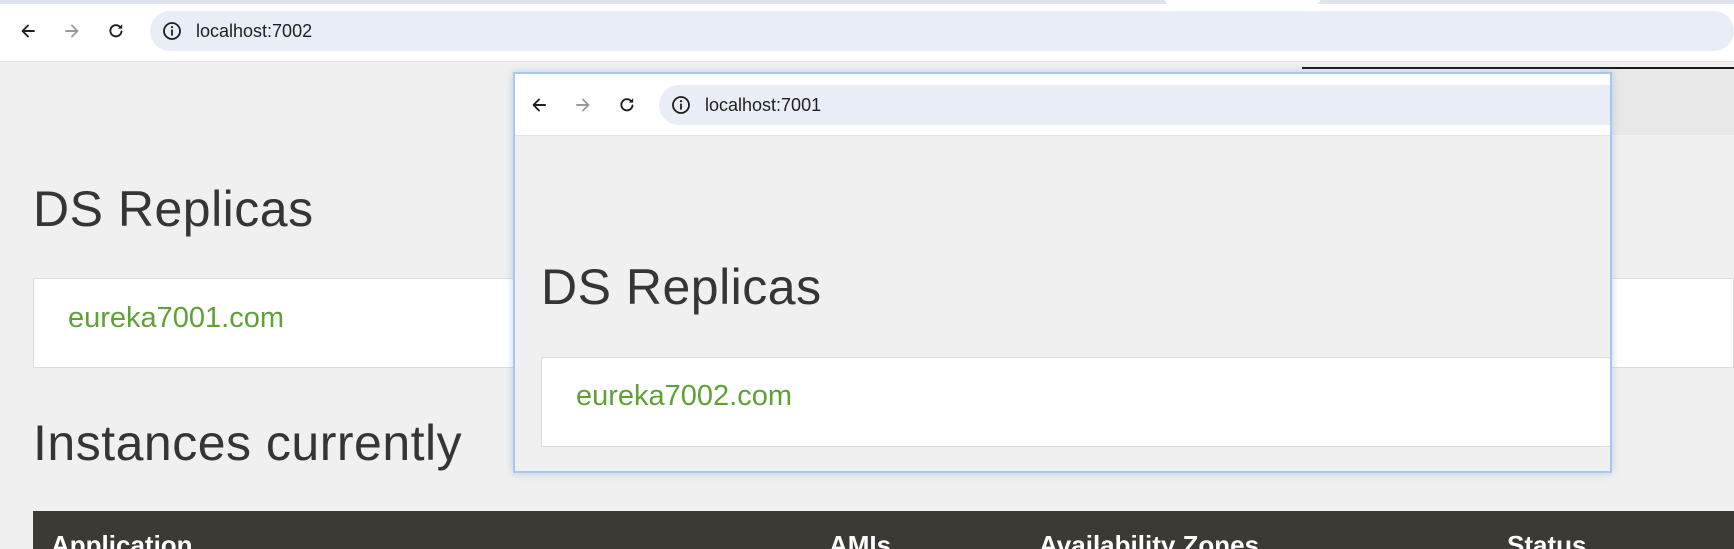 The height and width of the screenshot is (549, 1734). I want to click on popup-url-text: localhost:7001, so click(763, 105).